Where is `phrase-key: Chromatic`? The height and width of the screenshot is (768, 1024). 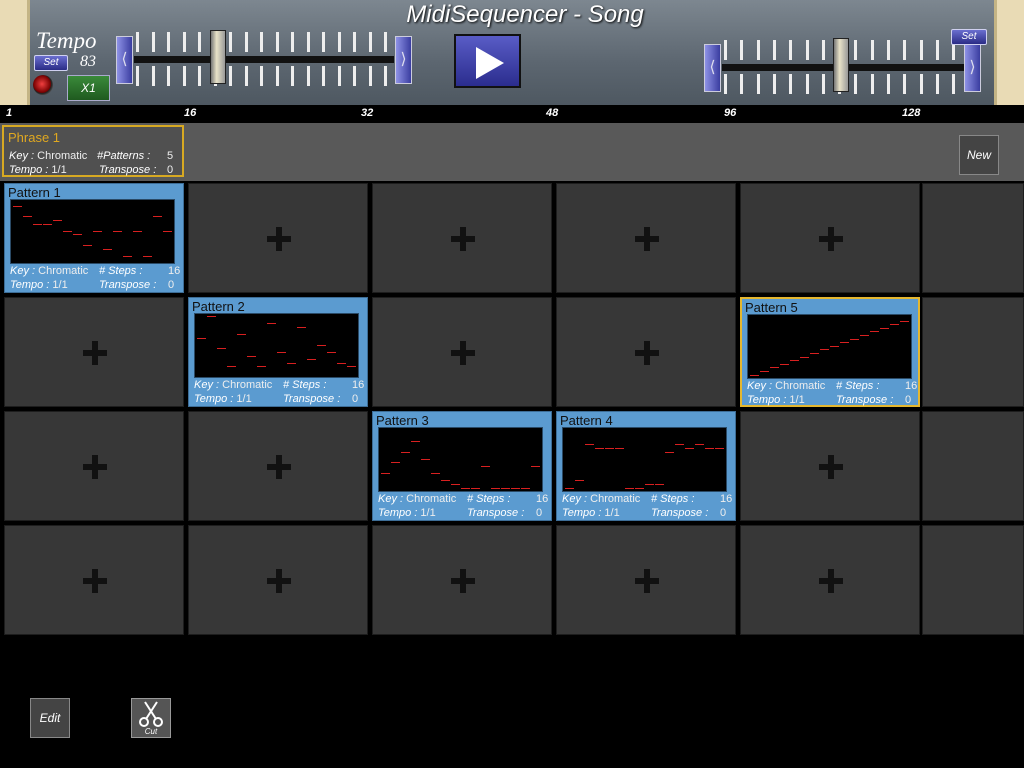 phrase-key: Chromatic is located at coordinates (62, 156).